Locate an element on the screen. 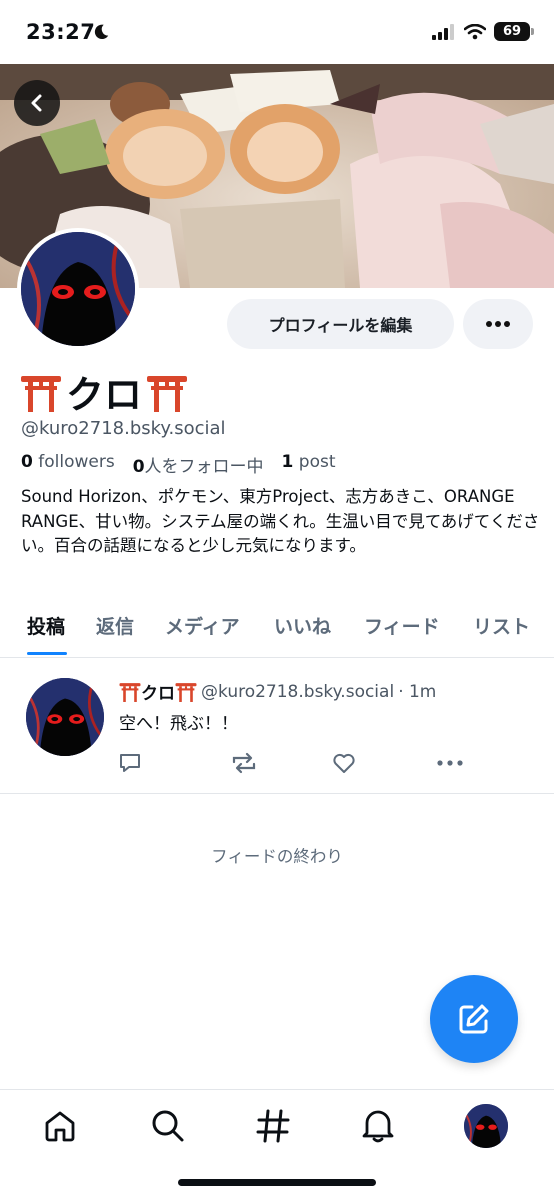 The image size is (554, 1200). post-author-handle: @kuro2718.bsky.social is located at coordinates (298, 691).